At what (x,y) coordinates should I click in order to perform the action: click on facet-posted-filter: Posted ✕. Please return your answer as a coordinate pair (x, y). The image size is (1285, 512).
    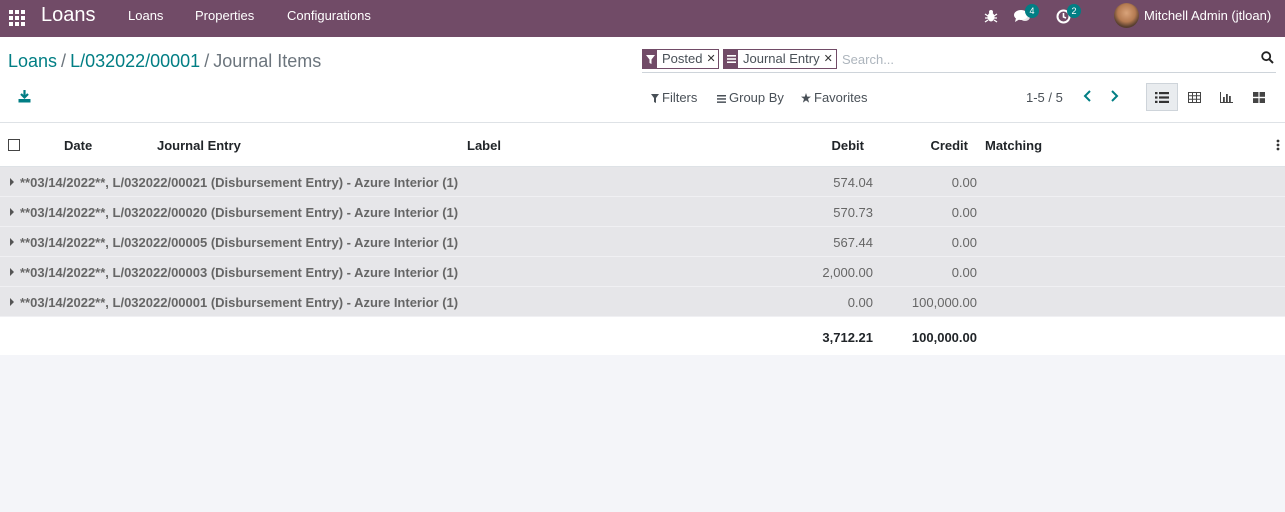
    Looking at the image, I should click on (681, 59).